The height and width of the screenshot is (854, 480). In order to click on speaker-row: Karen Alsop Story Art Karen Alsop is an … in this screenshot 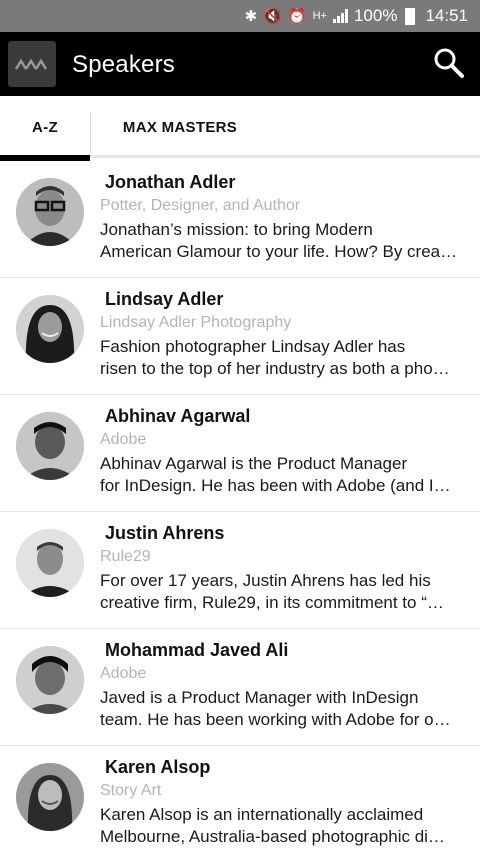, I will do `click(240, 800)`.